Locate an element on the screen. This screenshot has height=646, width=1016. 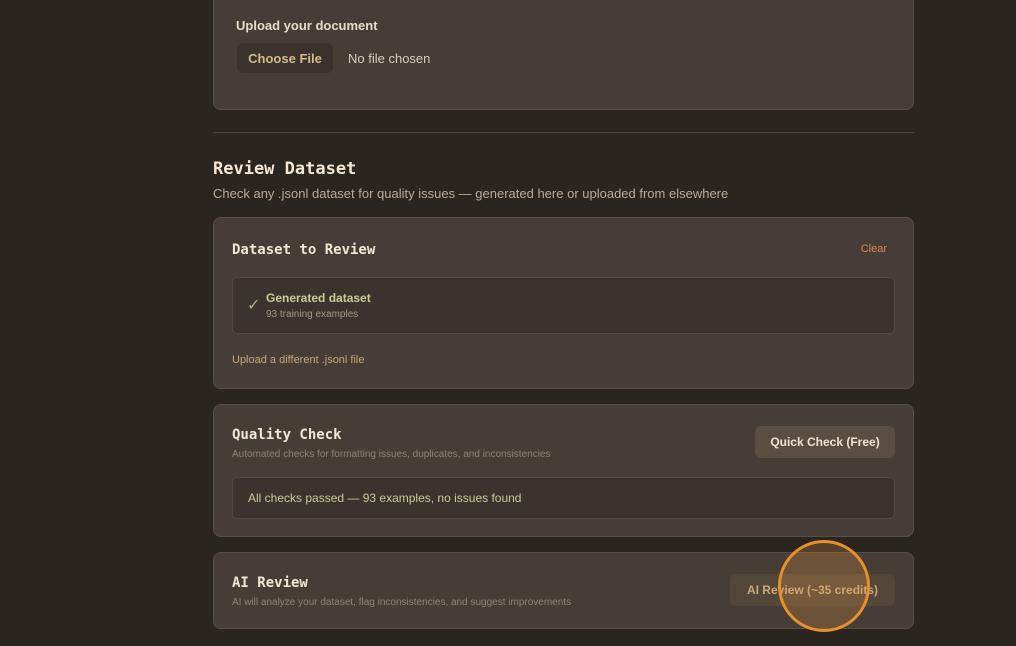
quick-check-button: Quick Check (Free) is located at coordinates (825, 442).